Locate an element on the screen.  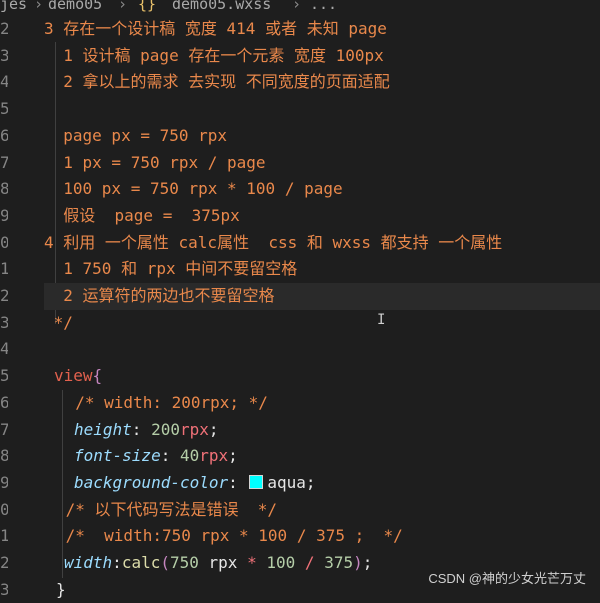
code-line-height: height: 200rpx; is located at coordinates (337, 430).